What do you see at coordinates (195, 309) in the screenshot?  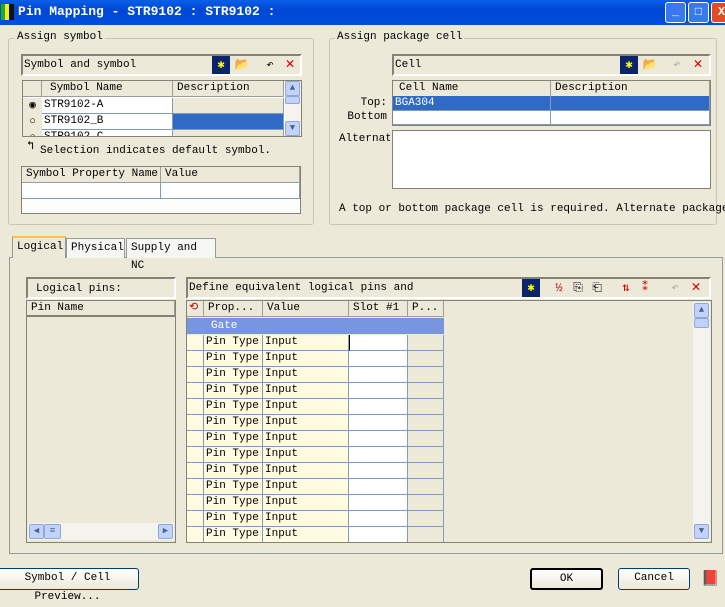 I see `grid-corner-icon: ⟲` at bounding box center [195, 309].